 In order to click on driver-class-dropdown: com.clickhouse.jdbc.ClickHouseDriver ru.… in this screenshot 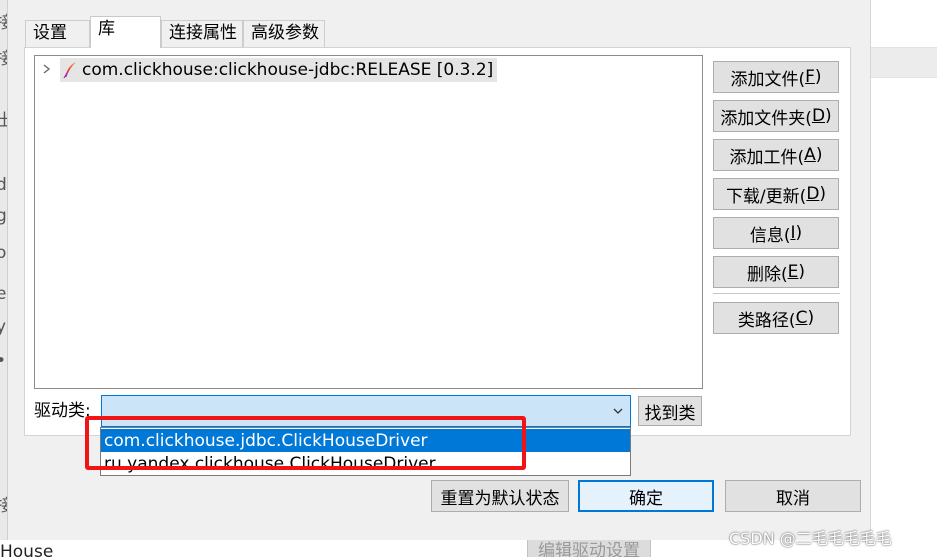, I will do `click(365, 451)`.